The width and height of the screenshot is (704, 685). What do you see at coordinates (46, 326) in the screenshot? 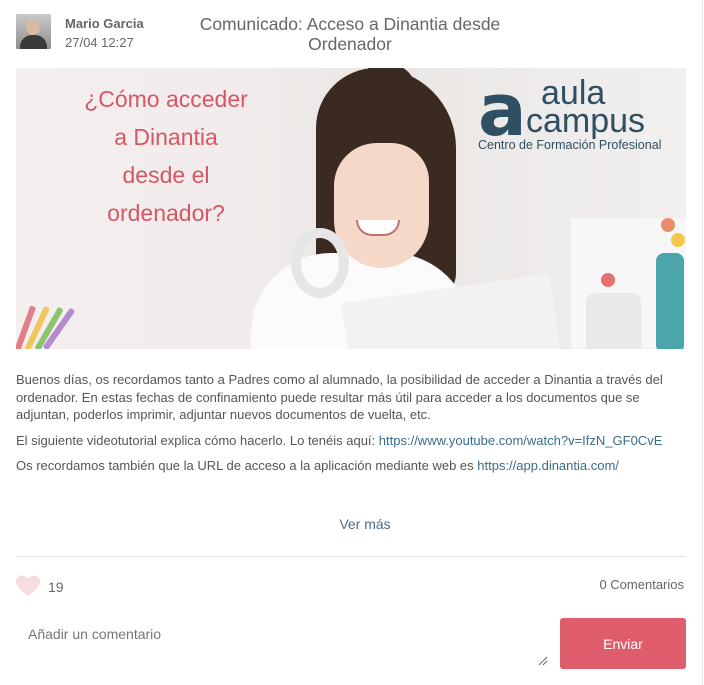
I see `pencils-illustration` at bounding box center [46, 326].